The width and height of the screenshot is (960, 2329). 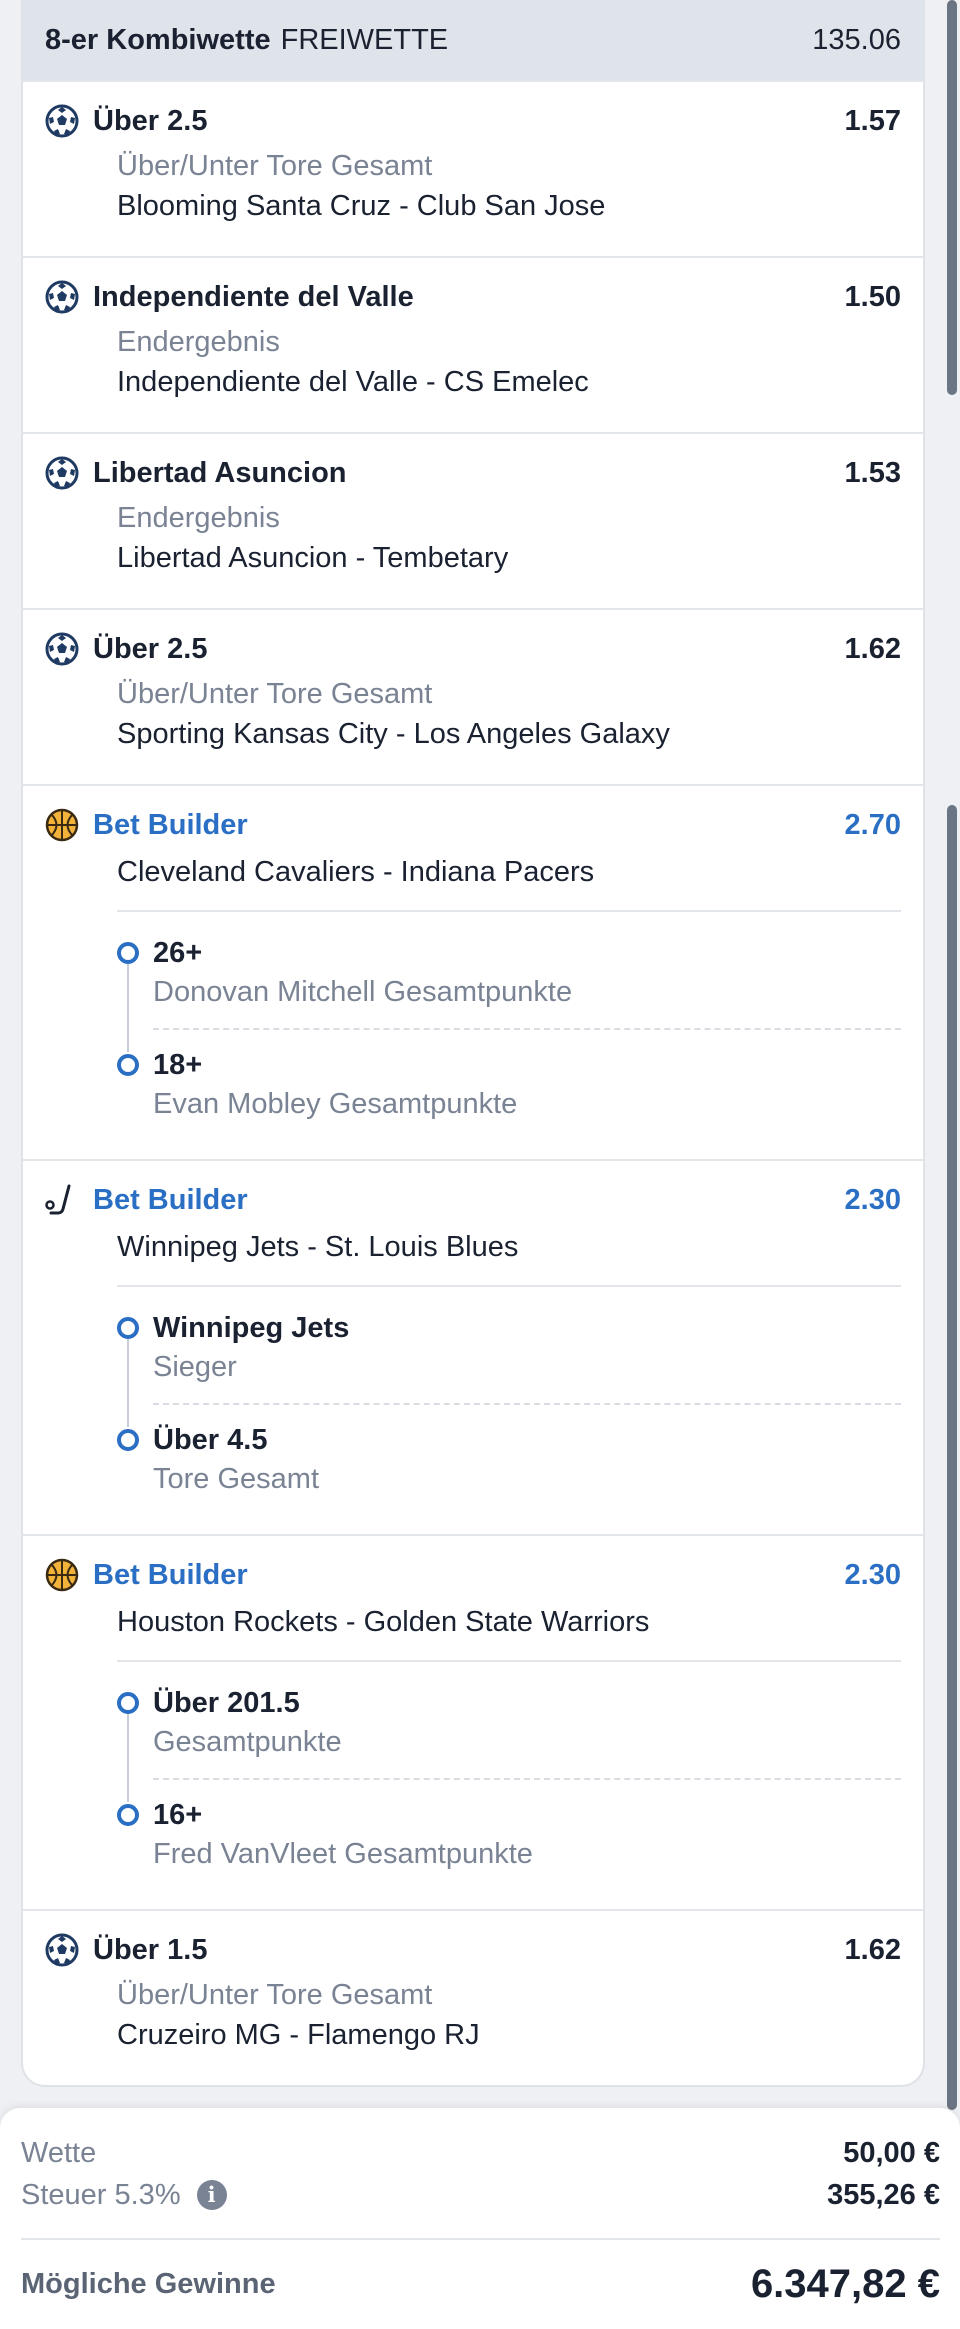 What do you see at coordinates (509, 973) in the screenshot?
I see `sub-selection: 26+ Donovan Mitchell Gesamtpunkte` at bounding box center [509, 973].